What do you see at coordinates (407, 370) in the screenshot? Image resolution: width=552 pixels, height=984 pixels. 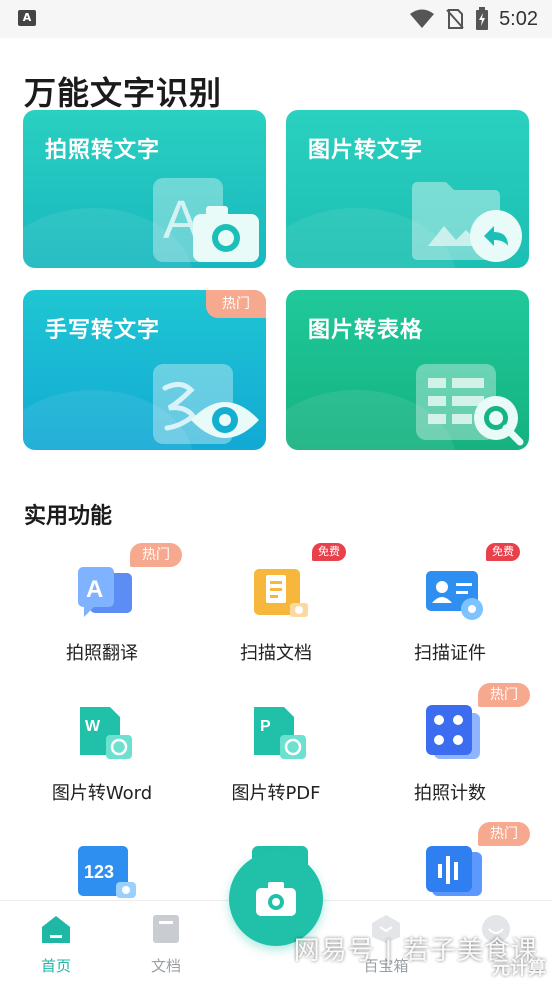 I see `card-image-to-table: 图片转表格` at bounding box center [407, 370].